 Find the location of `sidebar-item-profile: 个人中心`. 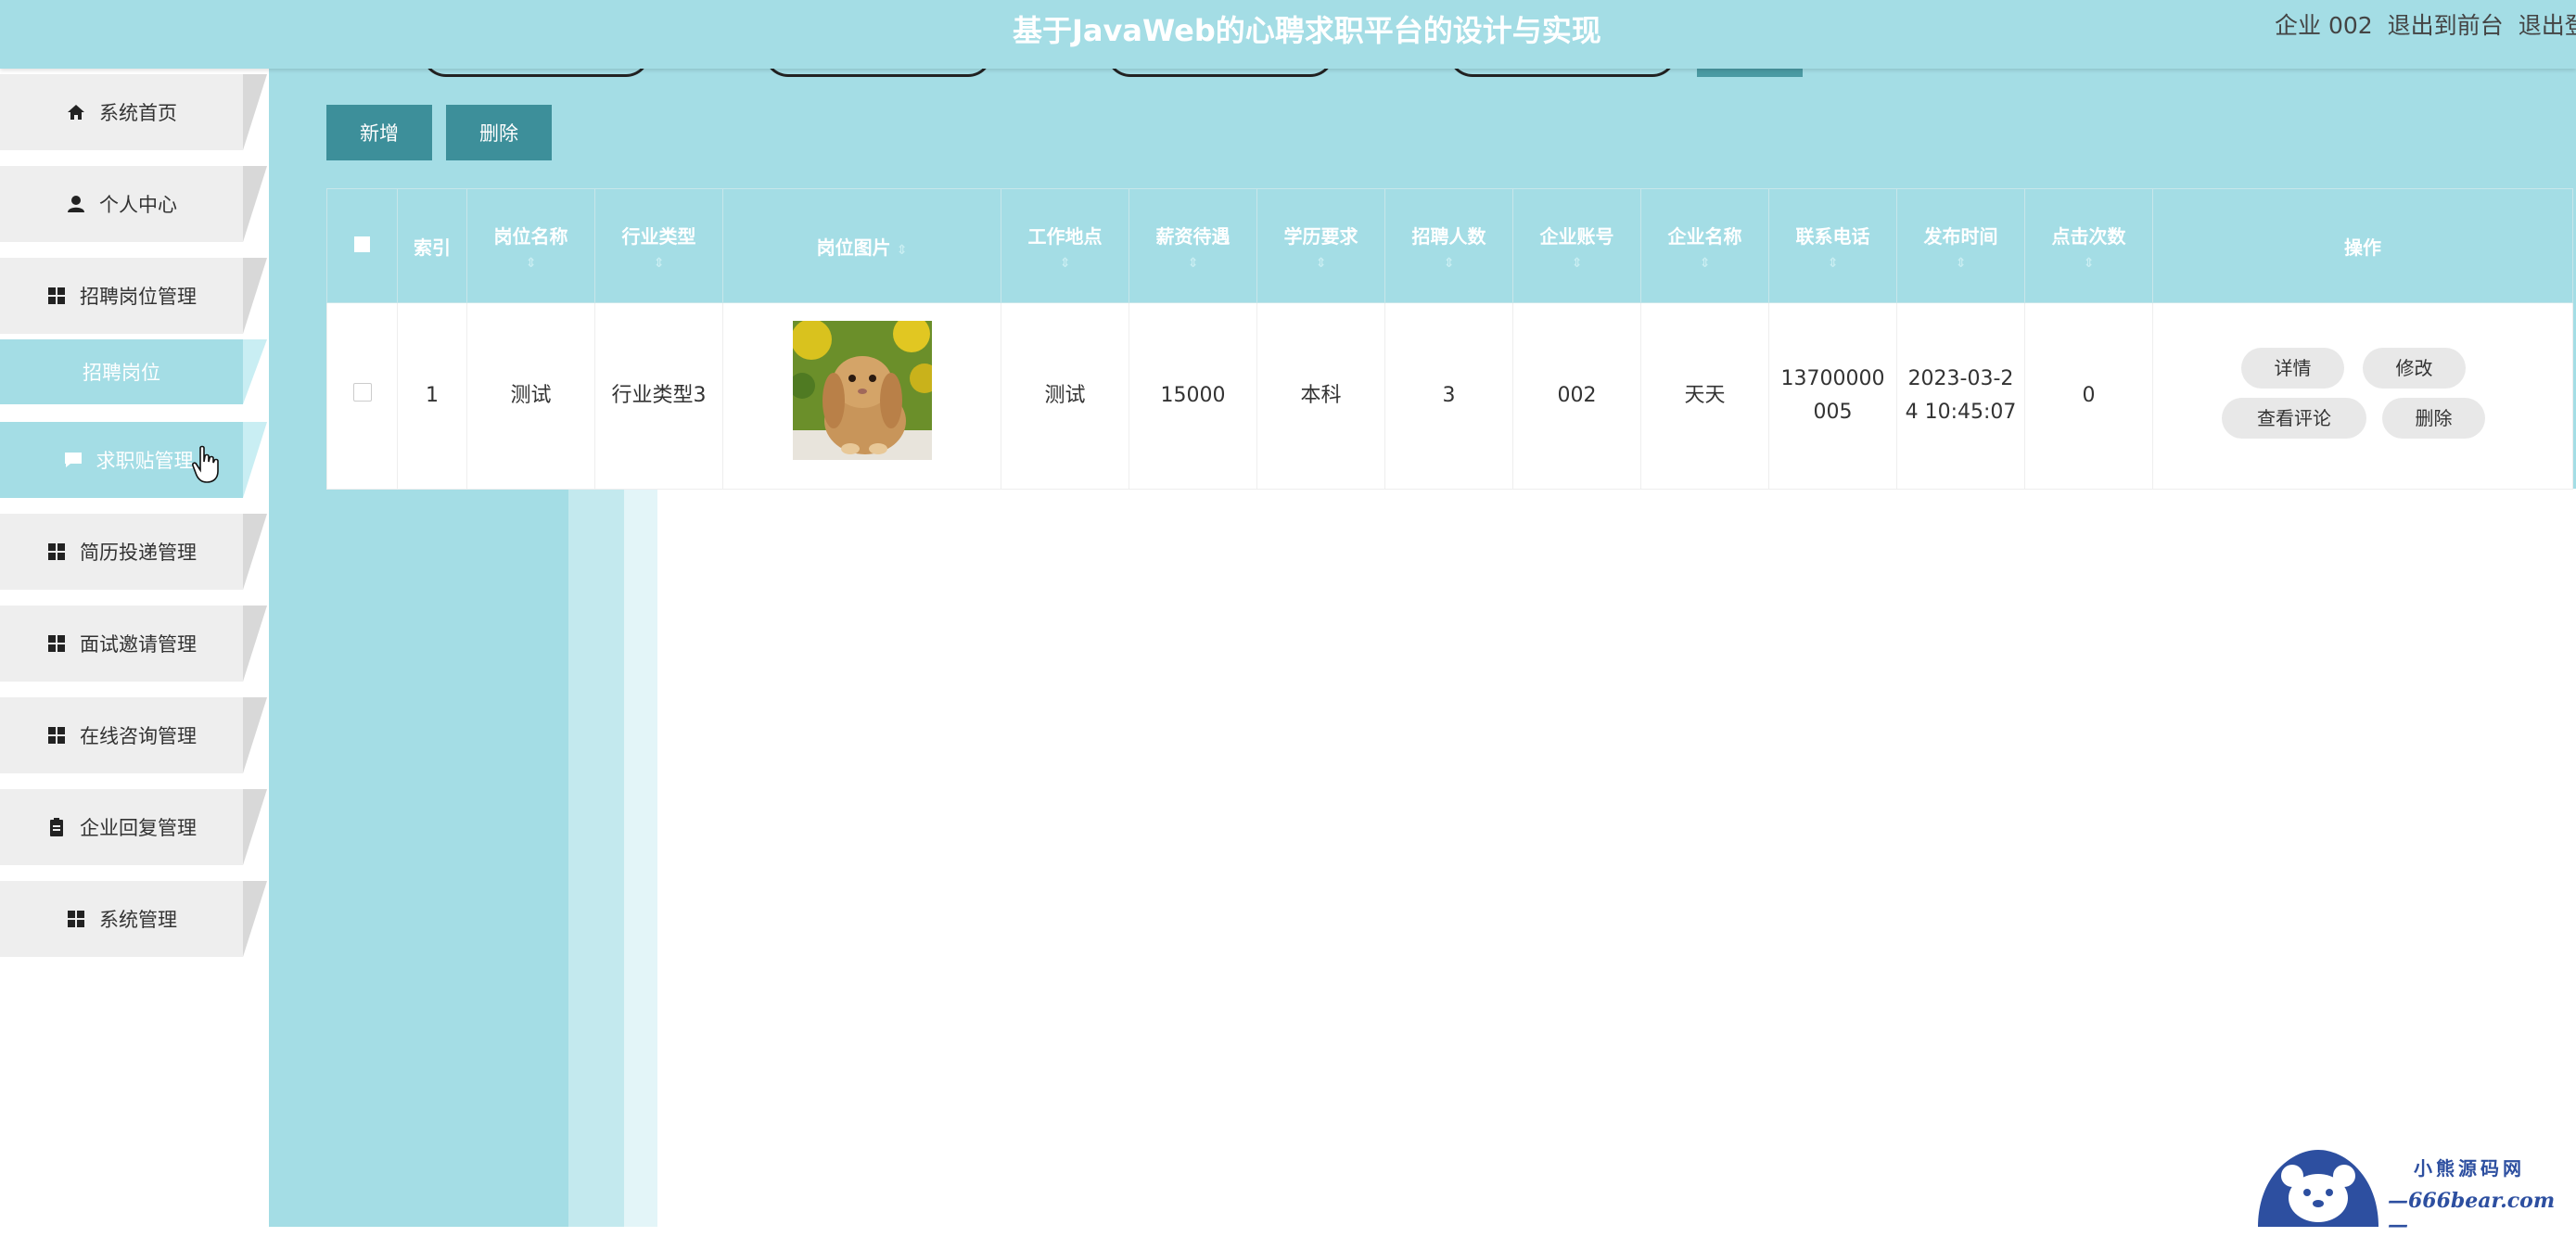

sidebar-item-profile: 个人中心 is located at coordinates (134, 204).